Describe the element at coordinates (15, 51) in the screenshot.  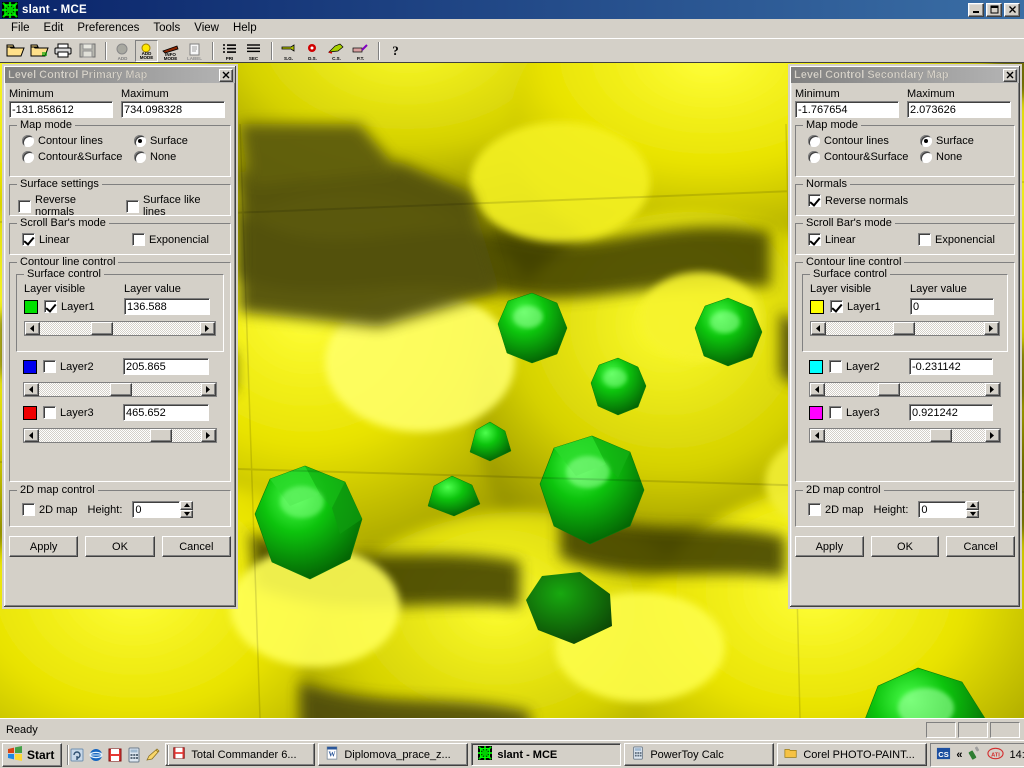
I see `open-folder-icon` at that location.